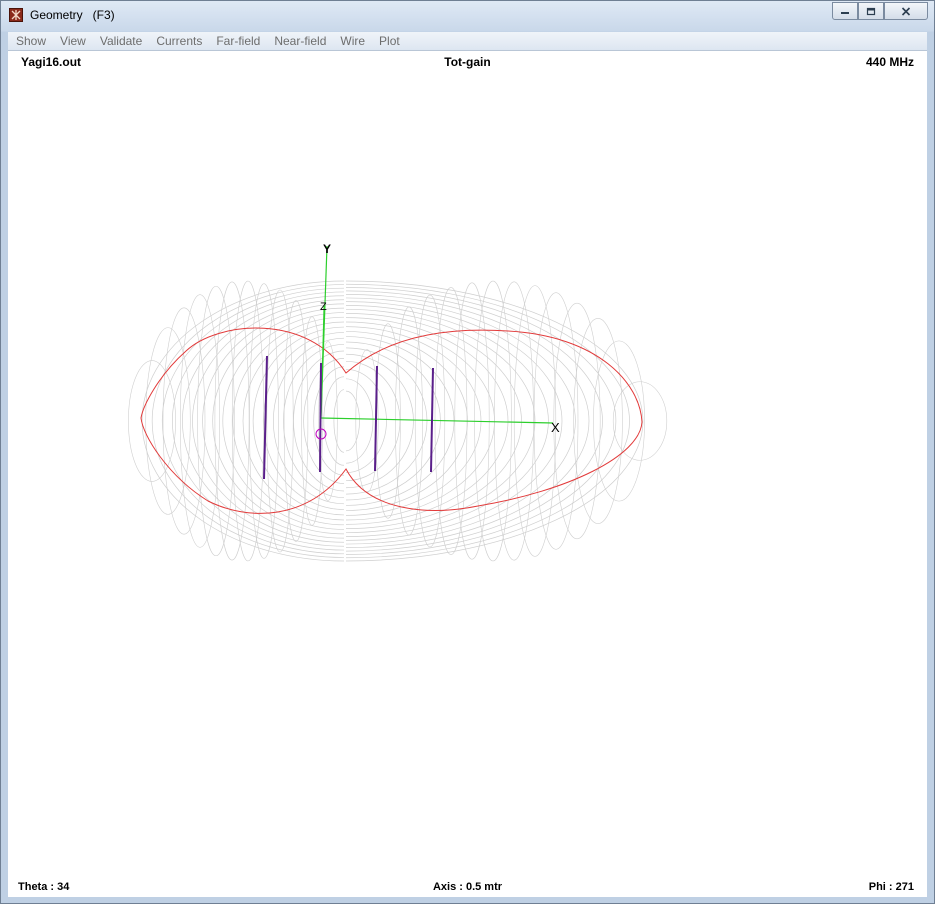 This screenshot has width=935, height=904. What do you see at coordinates (320, 417) in the screenshot?
I see `driven-element` at bounding box center [320, 417].